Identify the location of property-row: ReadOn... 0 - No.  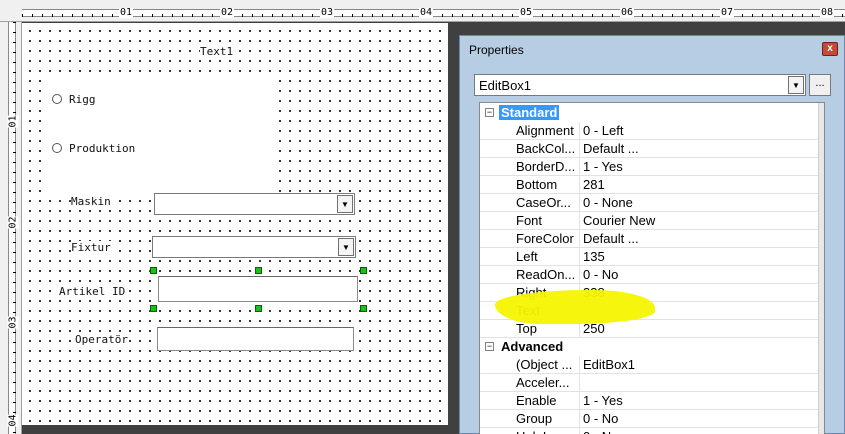
(650, 275).